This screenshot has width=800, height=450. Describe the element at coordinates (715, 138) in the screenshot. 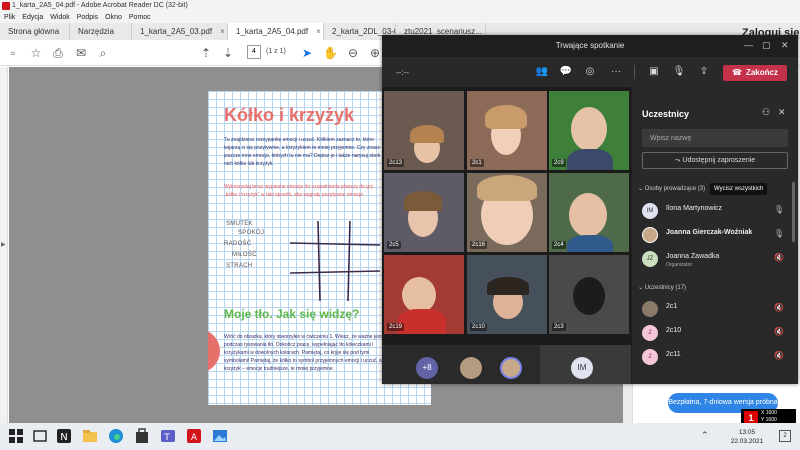

I see `participant-search-input` at that location.